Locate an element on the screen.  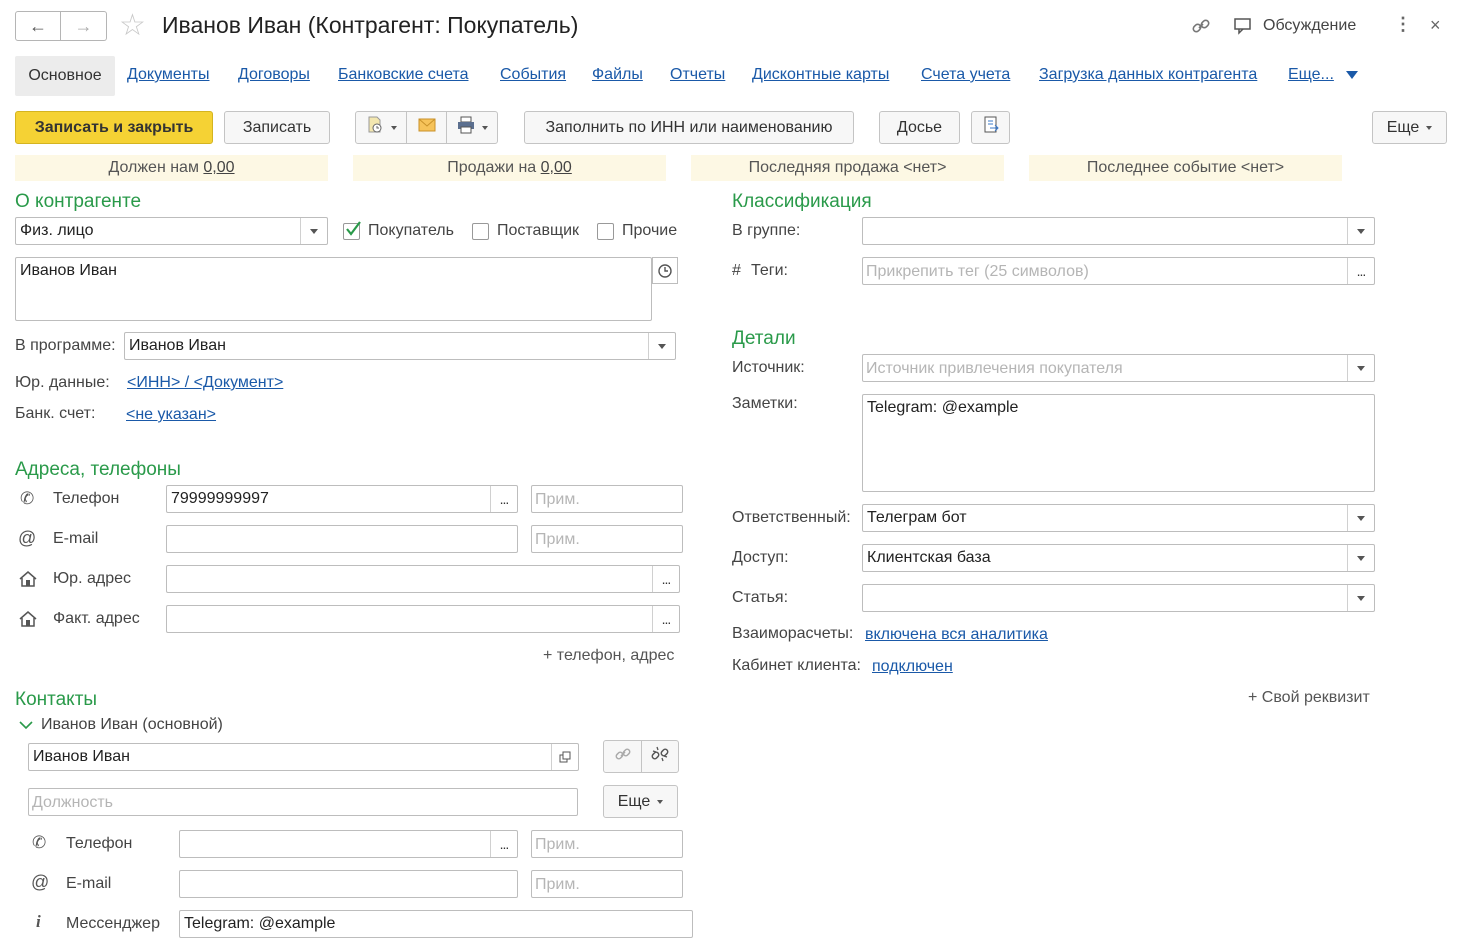
fill-by-inn-button: Заполнить по ИНН или наименованию is located at coordinates (689, 127).